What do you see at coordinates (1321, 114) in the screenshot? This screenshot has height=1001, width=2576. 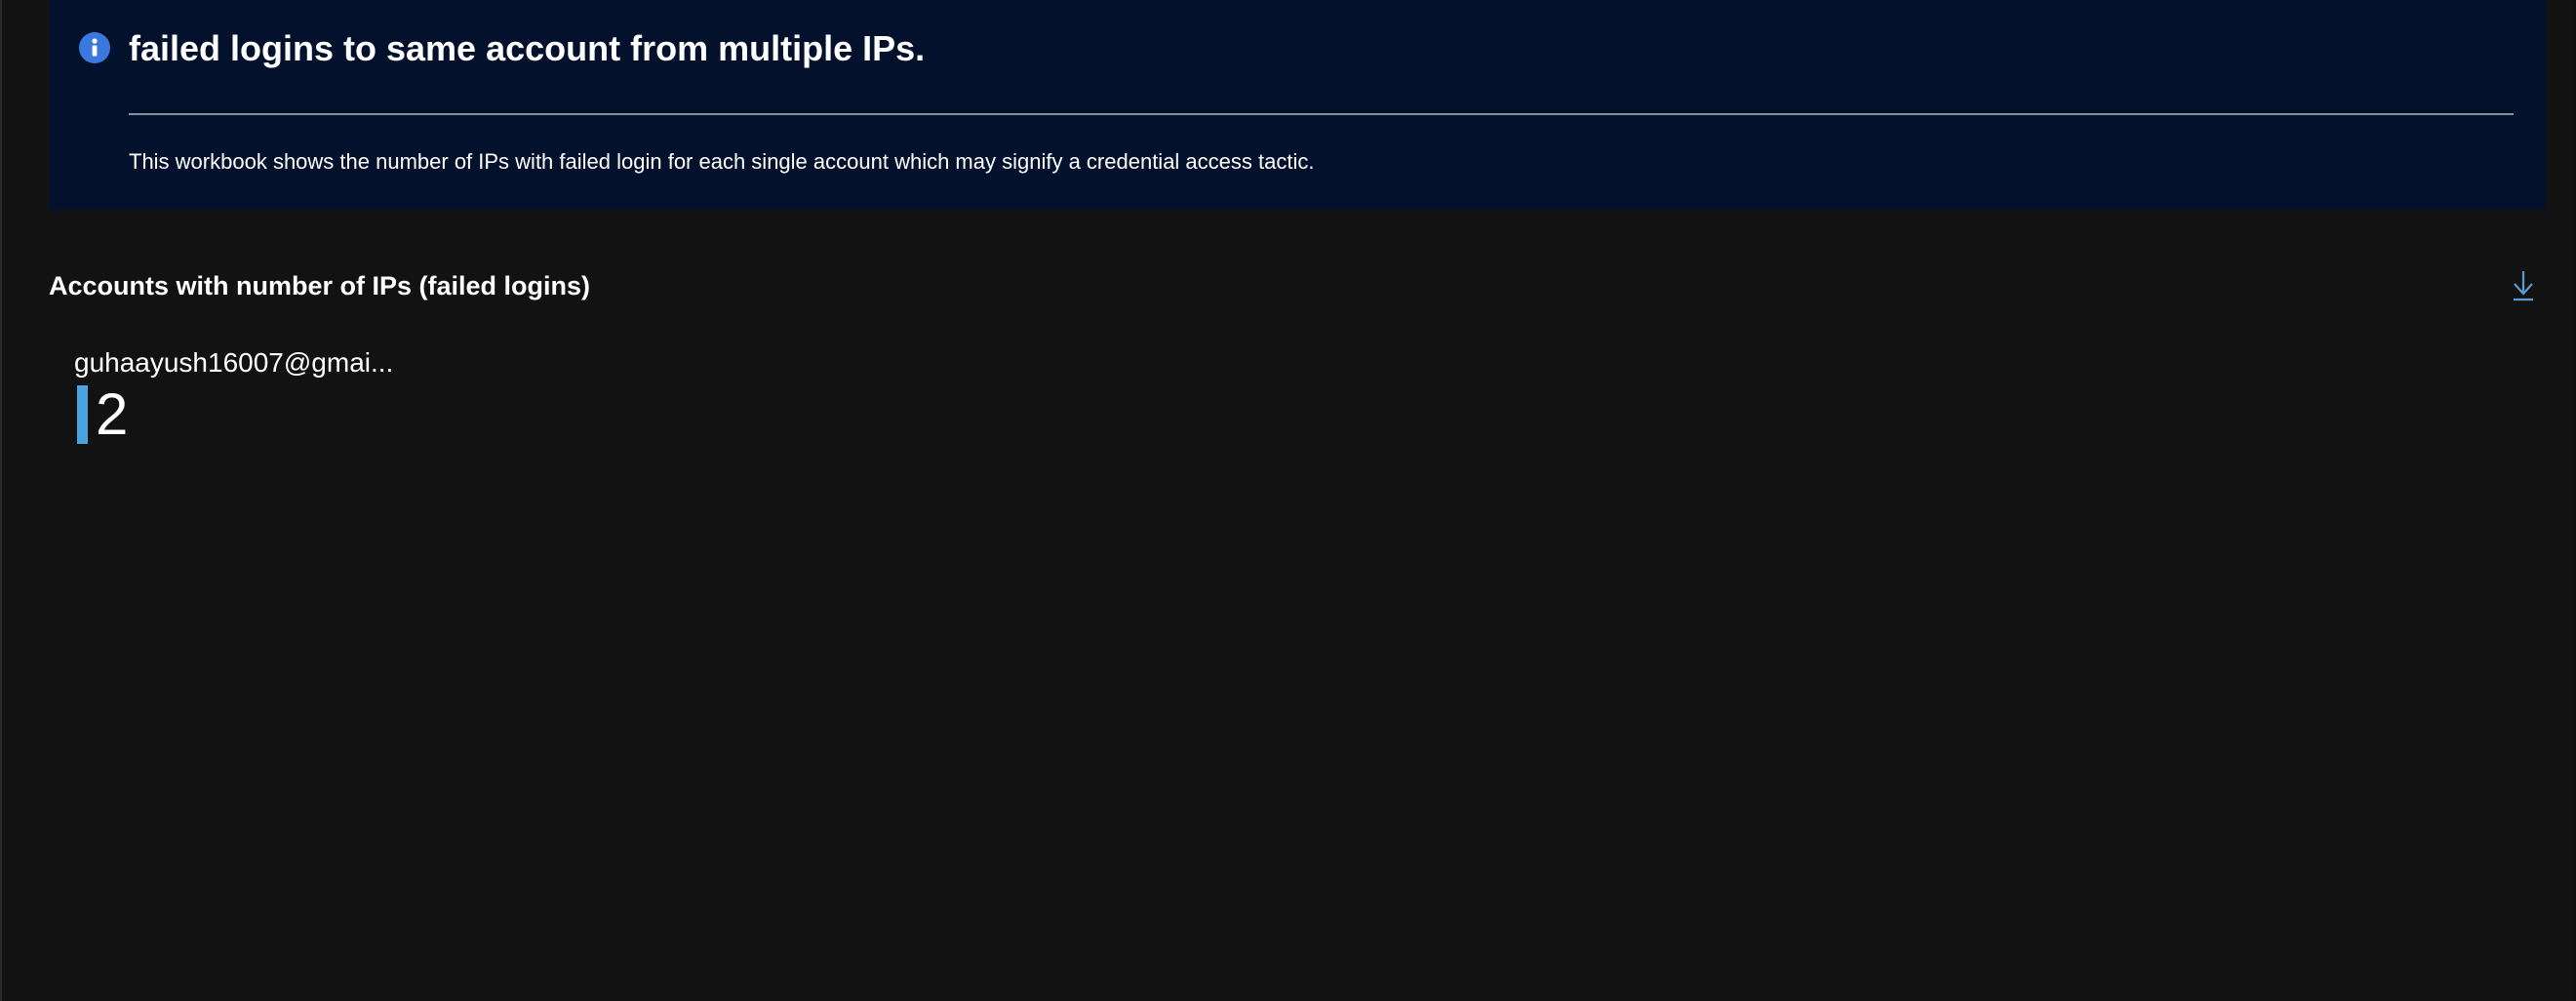 I see `divider` at bounding box center [1321, 114].